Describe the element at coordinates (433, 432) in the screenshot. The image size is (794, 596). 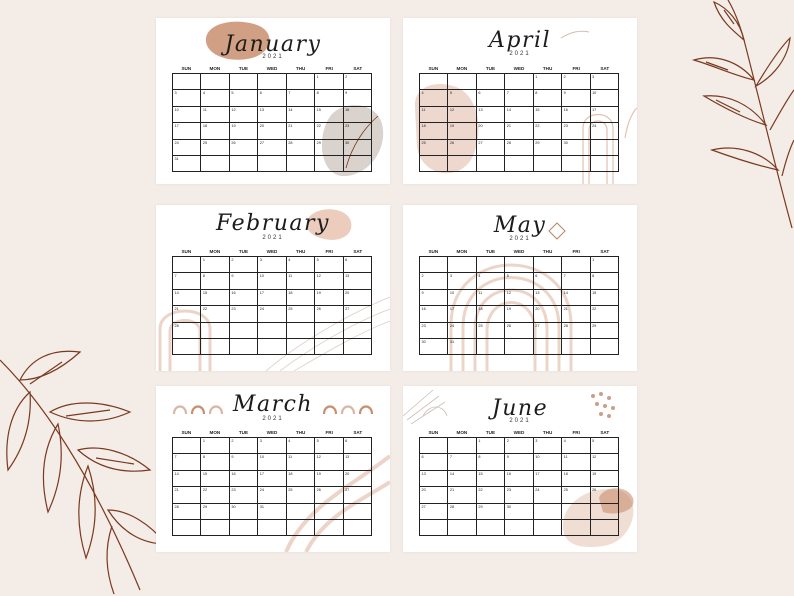
I see `weekday-label: SUN` at that location.